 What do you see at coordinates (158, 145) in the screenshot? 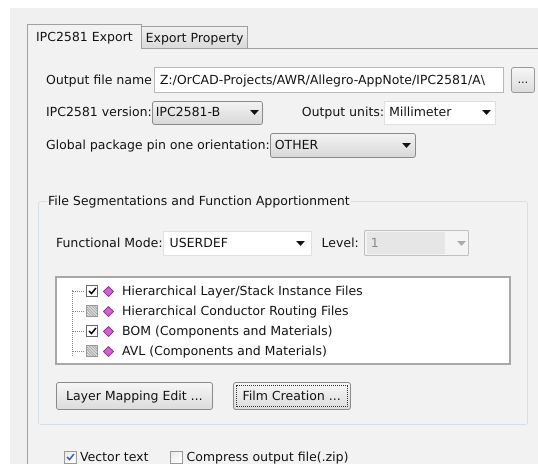
I see `field-label: Global package pin one orientation:` at bounding box center [158, 145].